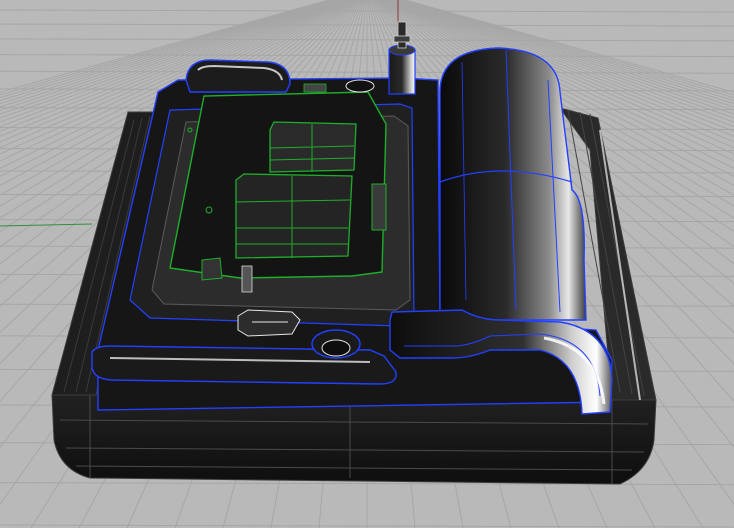 Image resolution: width=734 pixels, height=528 pixels. Describe the element at coordinates (294, 216) in the screenshot. I see `lower-component-block` at that location.